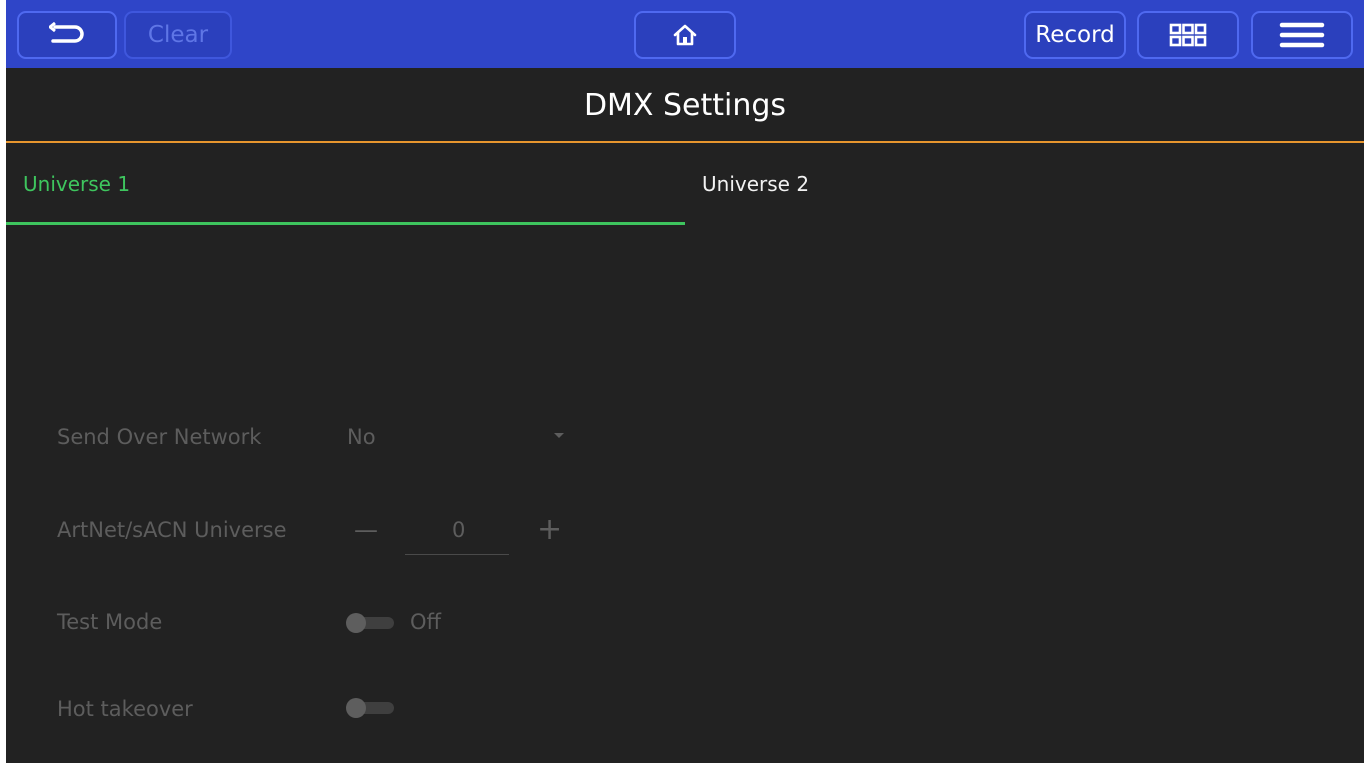 The image size is (1370, 763). Describe the element at coordinates (110, 622) in the screenshot. I see `test-mode-label: Test Mode` at that location.